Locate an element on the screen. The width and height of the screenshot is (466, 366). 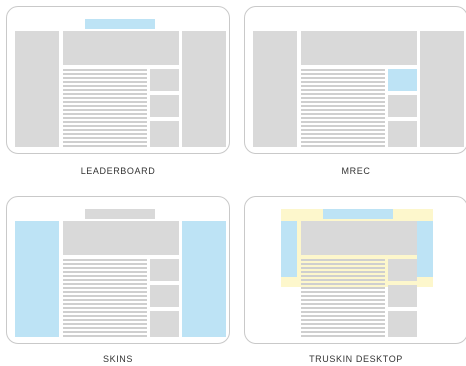
layout-caption: MREC is located at coordinates (356, 171).